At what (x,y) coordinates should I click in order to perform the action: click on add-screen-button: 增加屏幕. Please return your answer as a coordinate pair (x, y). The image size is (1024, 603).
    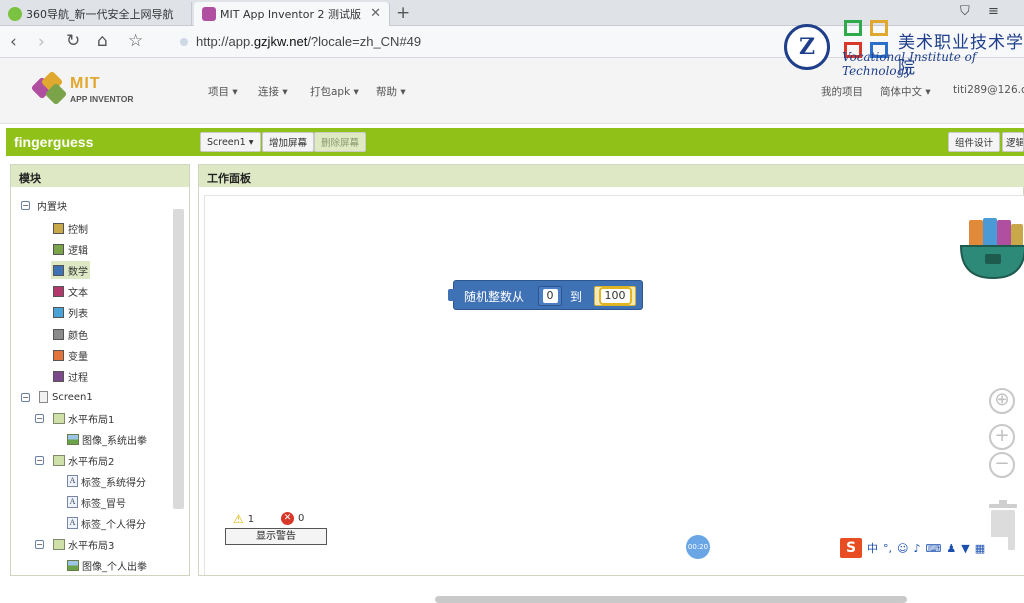
    Looking at the image, I should click on (288, 142).